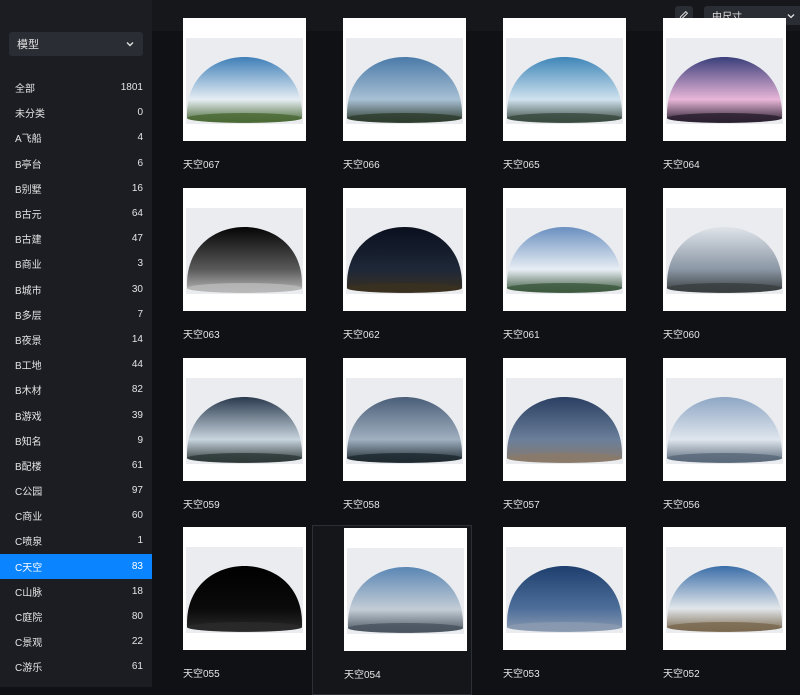 This screenshot has width=800, height=695. What do you see at coordinates (76, 289) in the screenshot?
I see `category-item: B城市 30` at bounding box center [76, 289].